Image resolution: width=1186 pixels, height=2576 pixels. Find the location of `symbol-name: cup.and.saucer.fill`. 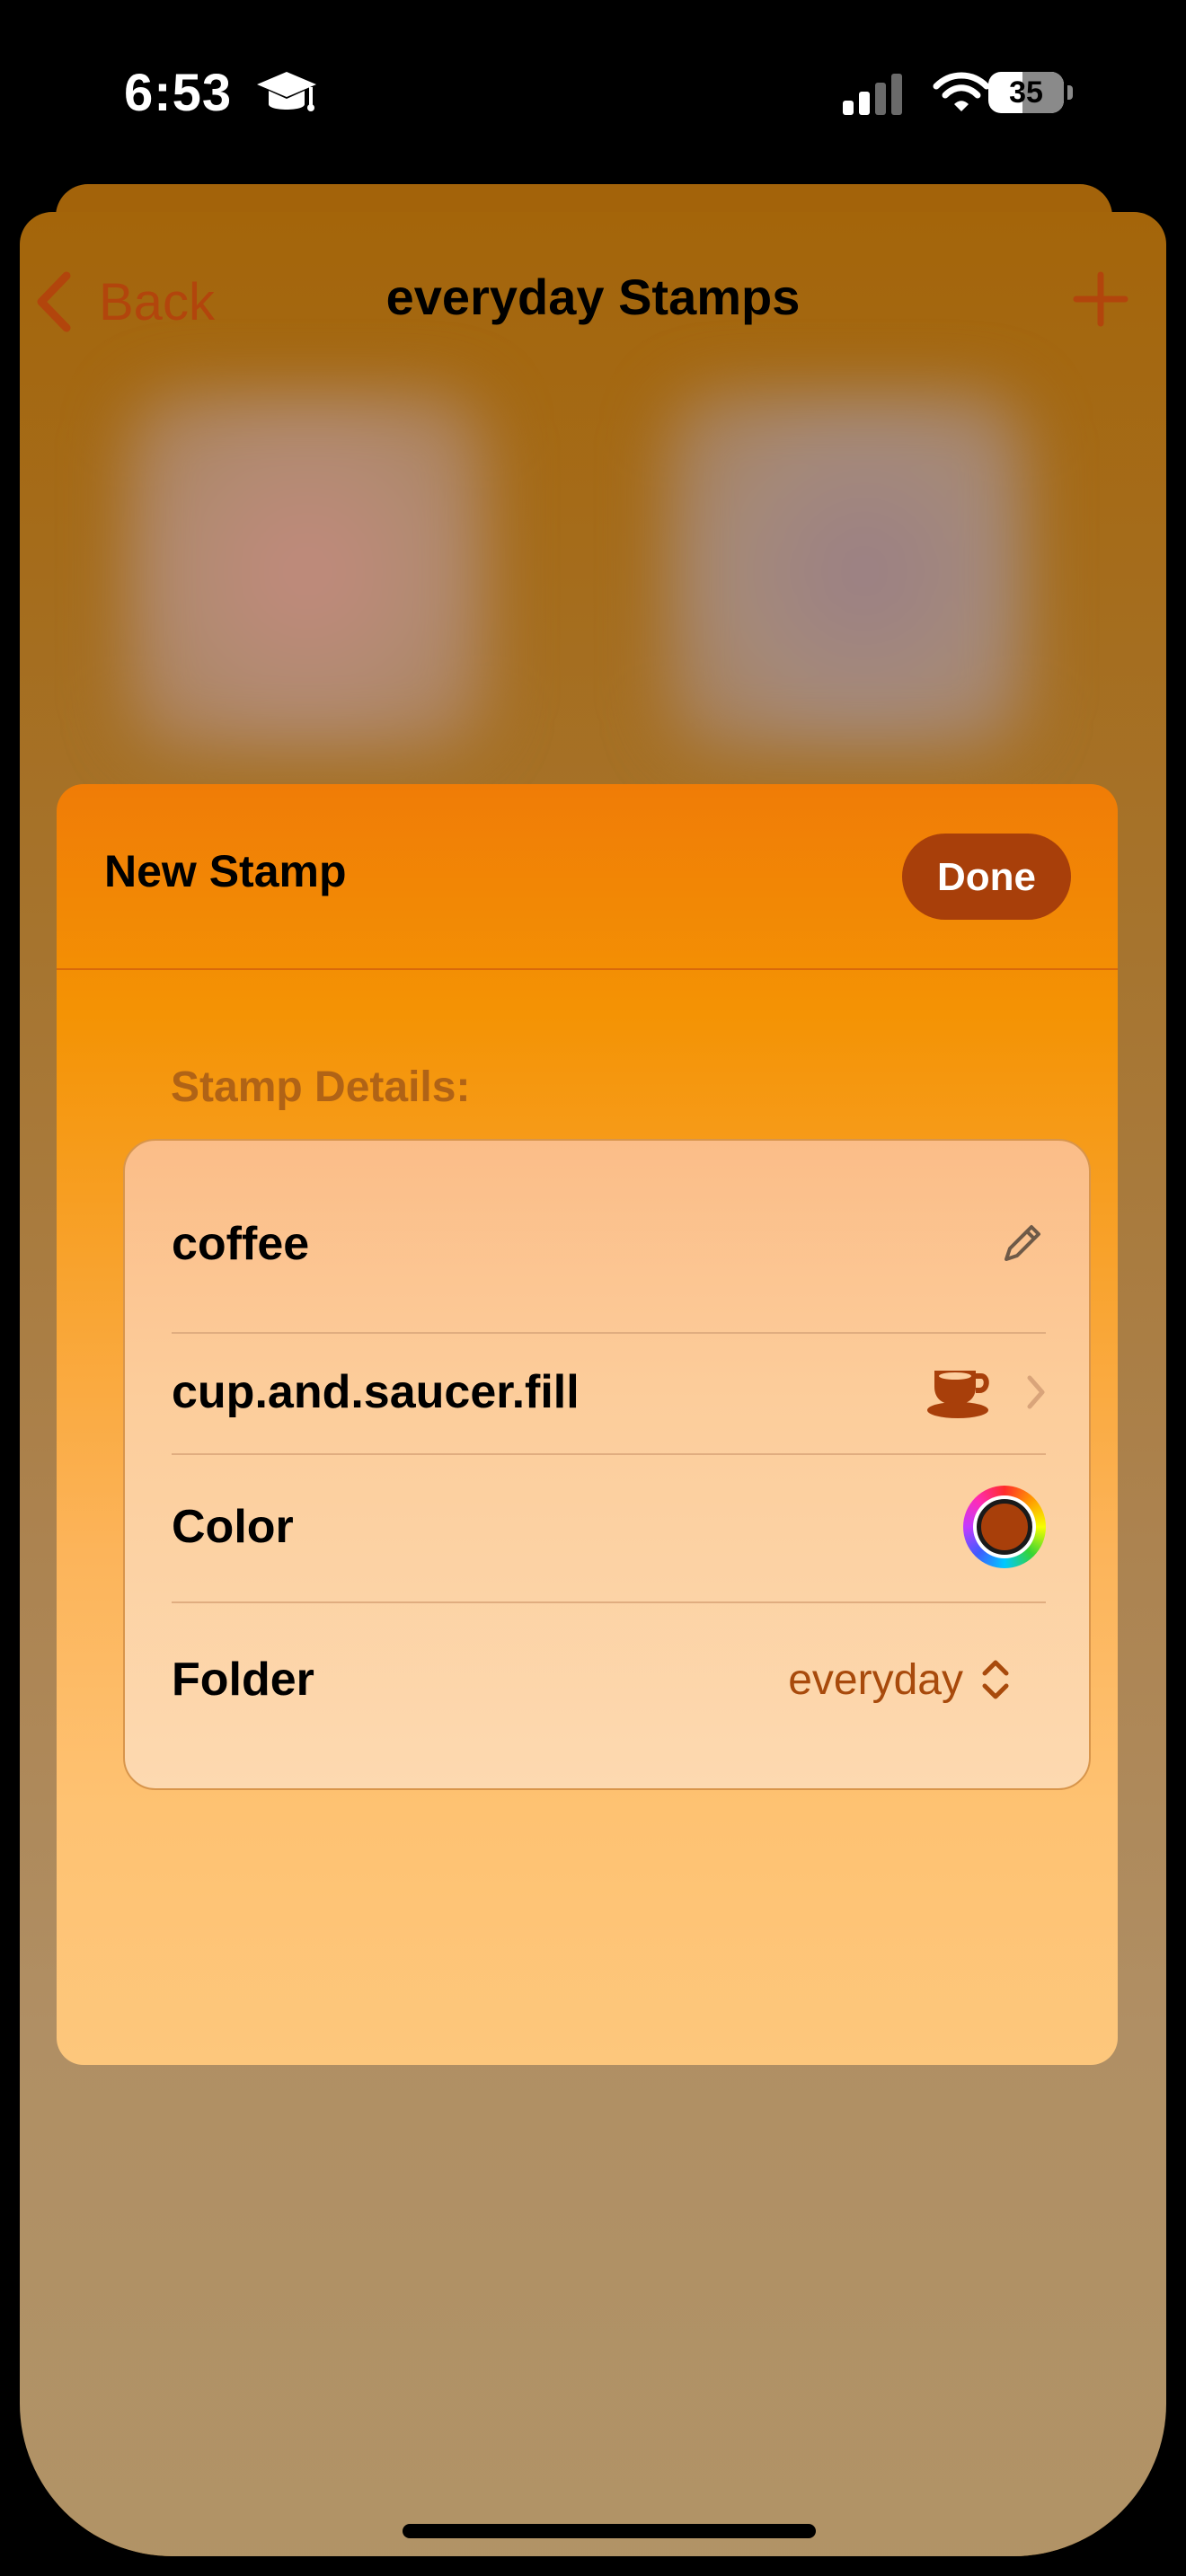

symbol-name: cup.and.saucer.fill is located at coordinates (376, 1392).